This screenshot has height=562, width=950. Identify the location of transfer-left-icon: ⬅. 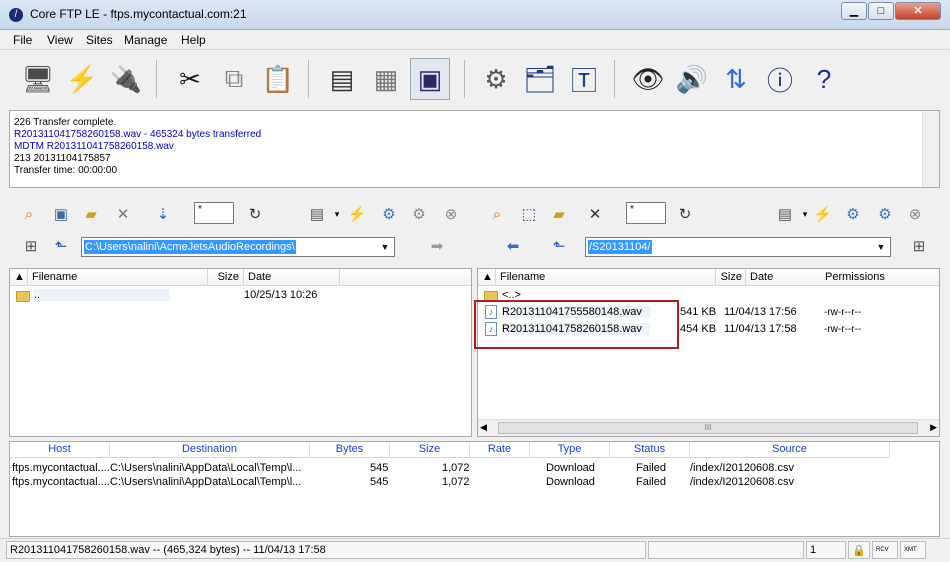
(513, 246).